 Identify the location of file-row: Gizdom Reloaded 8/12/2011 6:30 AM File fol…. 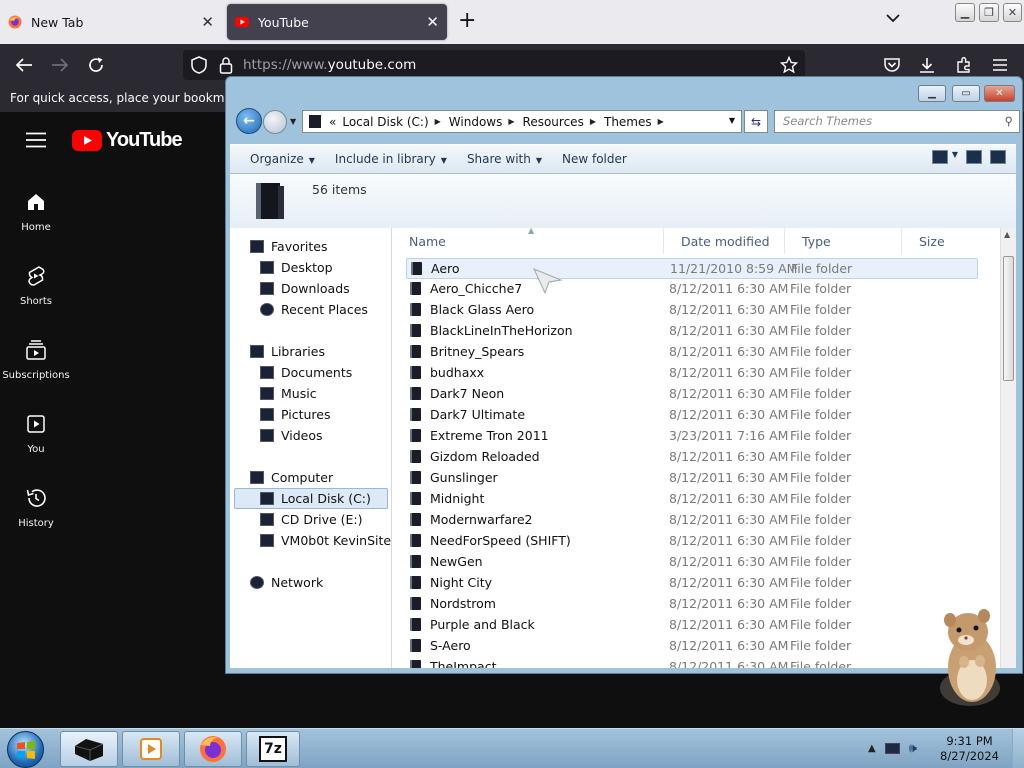
(692, 457).